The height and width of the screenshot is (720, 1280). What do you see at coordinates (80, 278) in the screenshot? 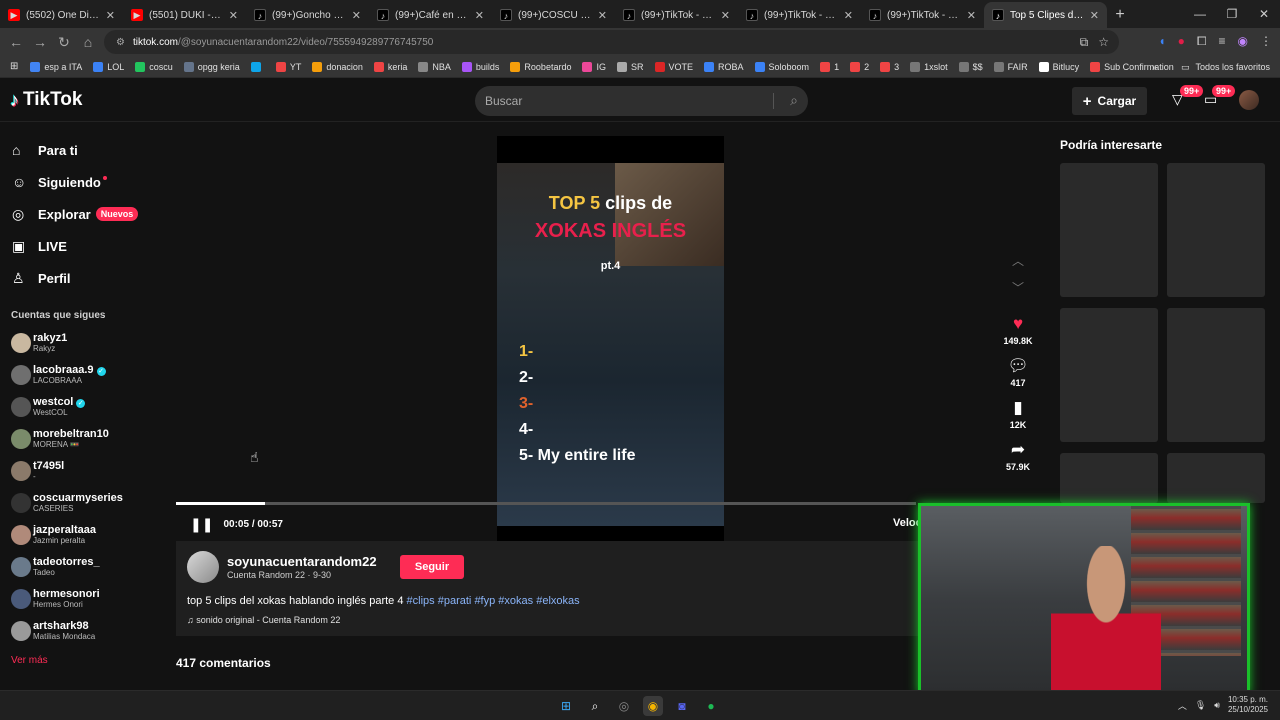
I see `sidebar-item-profile: ♙ Perfil` at bounding box center [80, 278].